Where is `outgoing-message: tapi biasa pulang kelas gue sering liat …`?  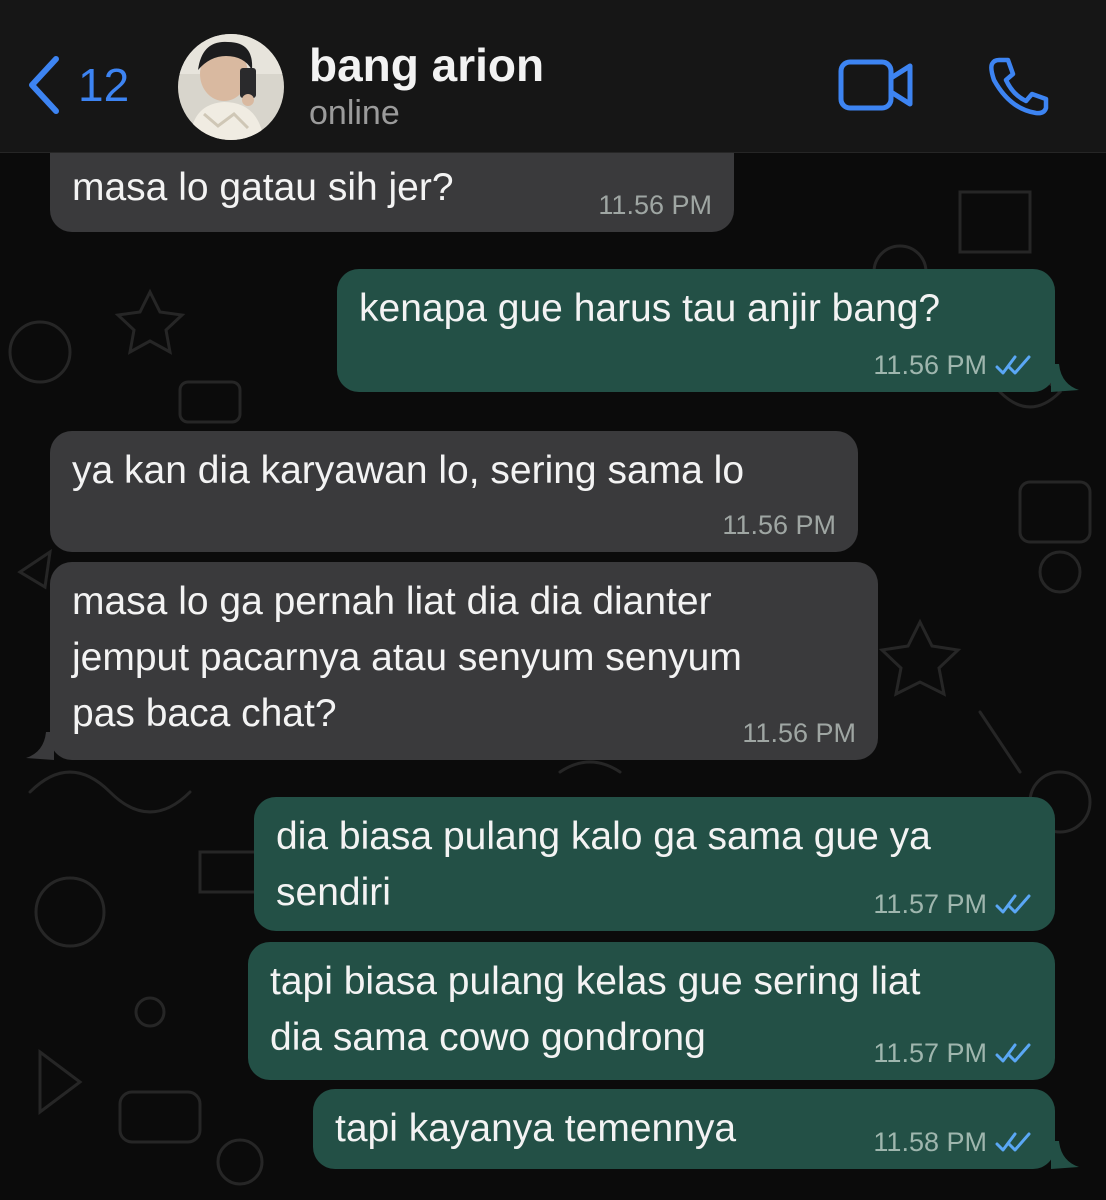 outgoing-message: tapi biasa pulang kelas gue sering liat … is located at coordinates (651, 1011).